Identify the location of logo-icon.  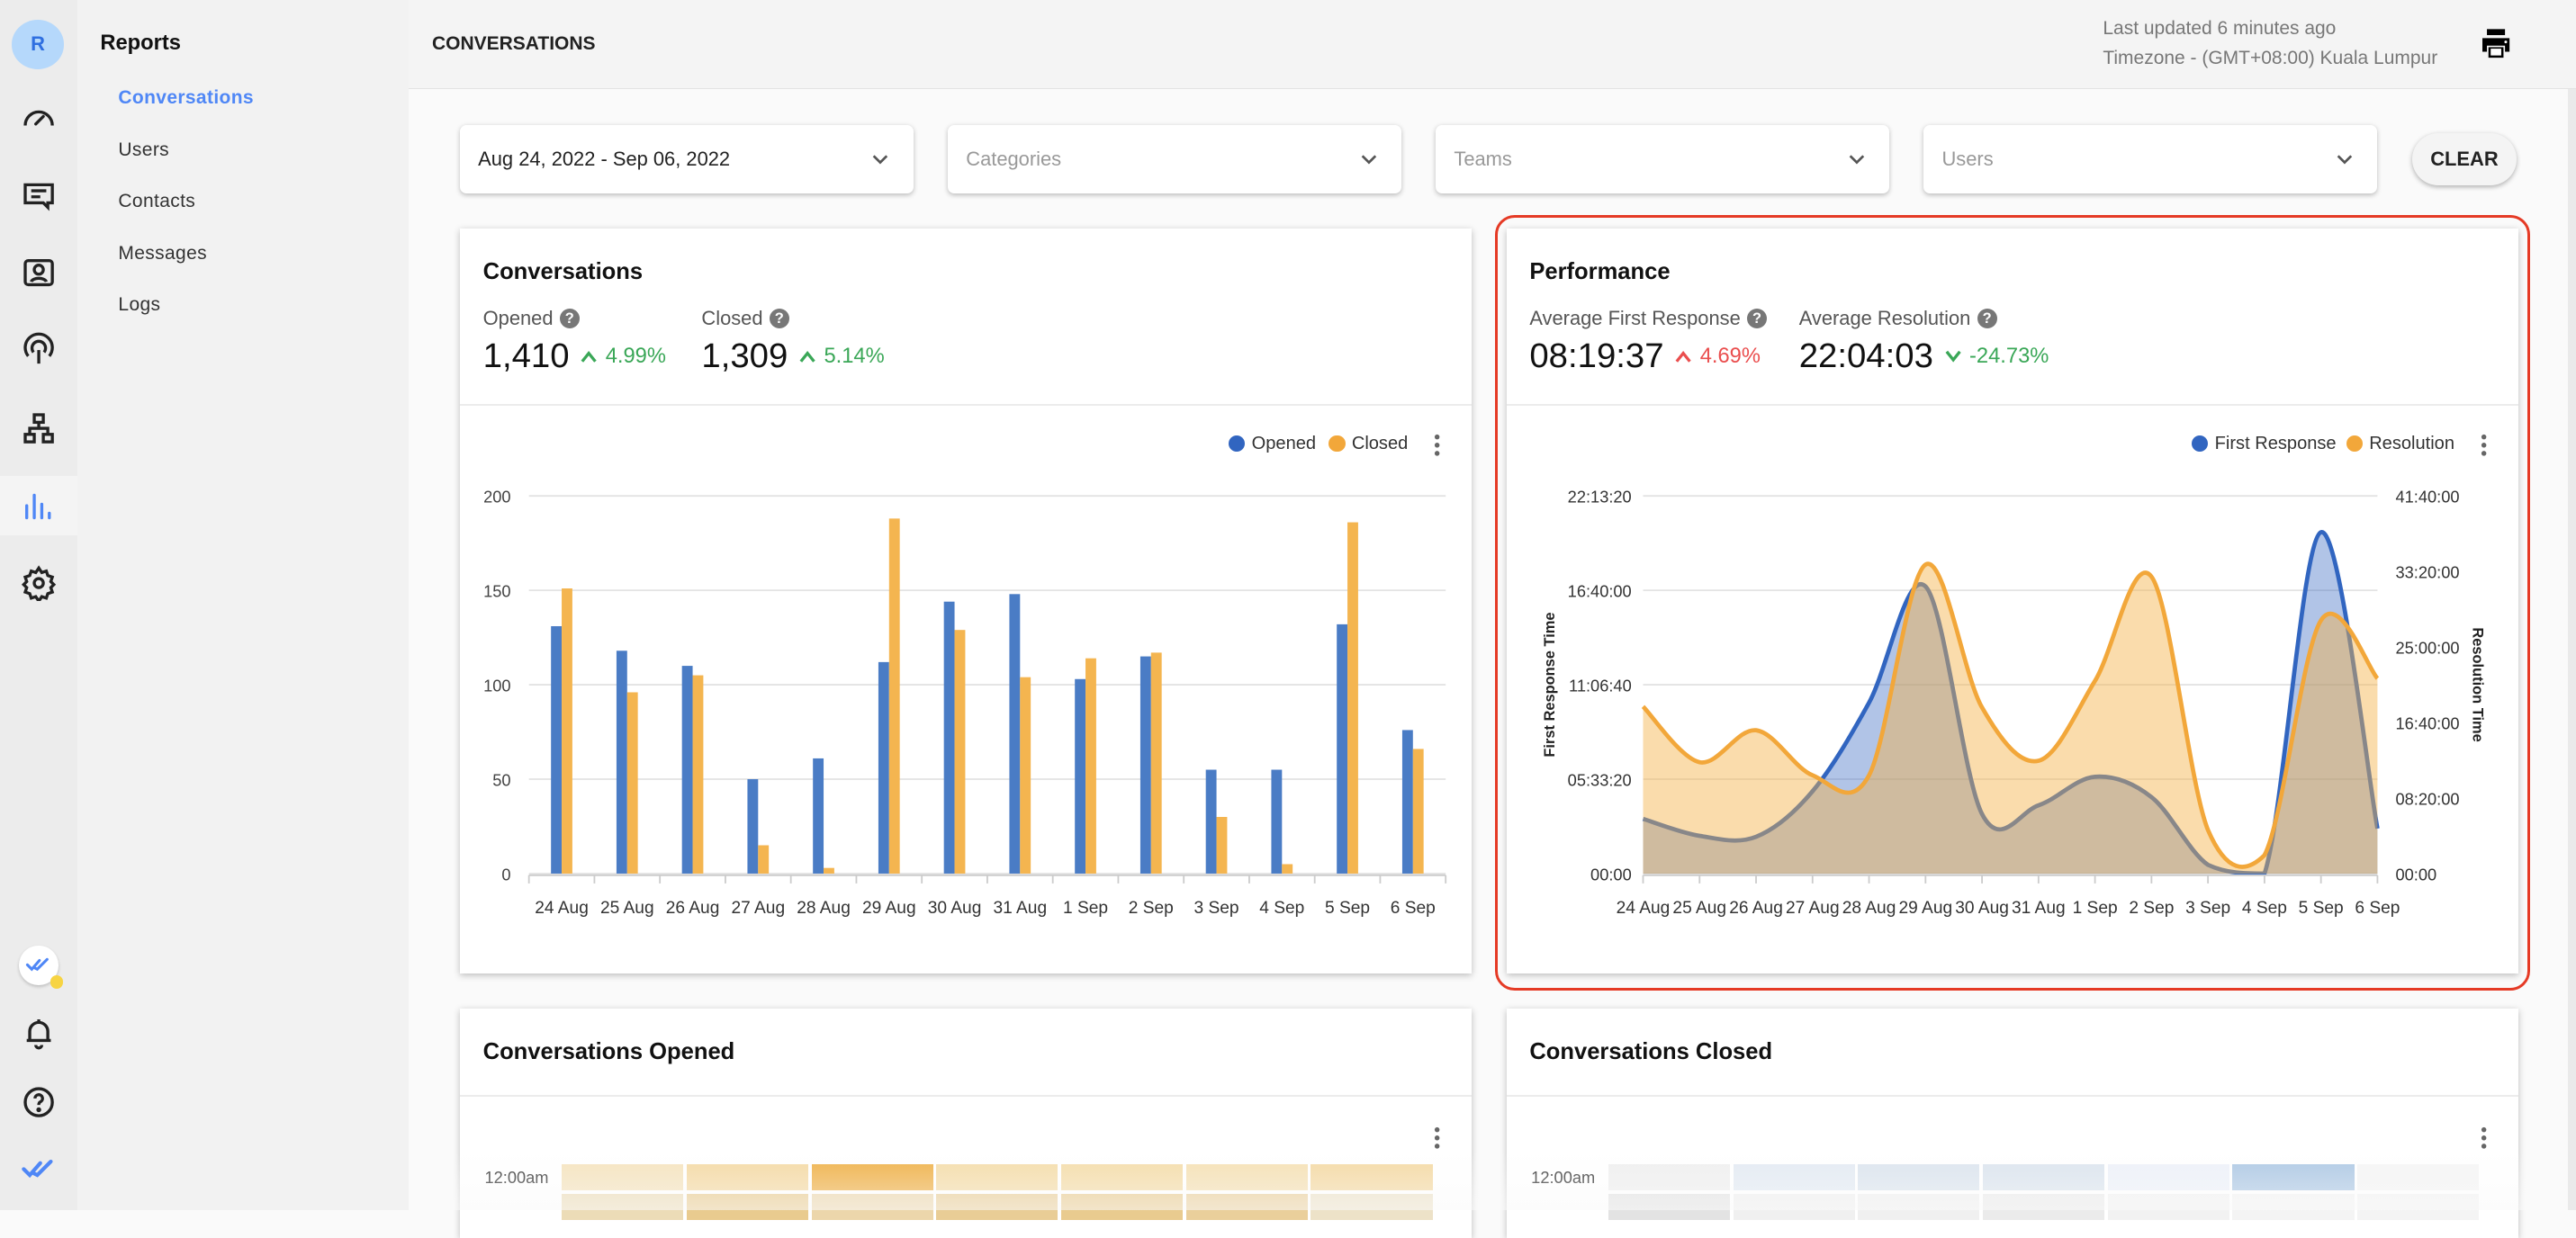
(38, 1171).